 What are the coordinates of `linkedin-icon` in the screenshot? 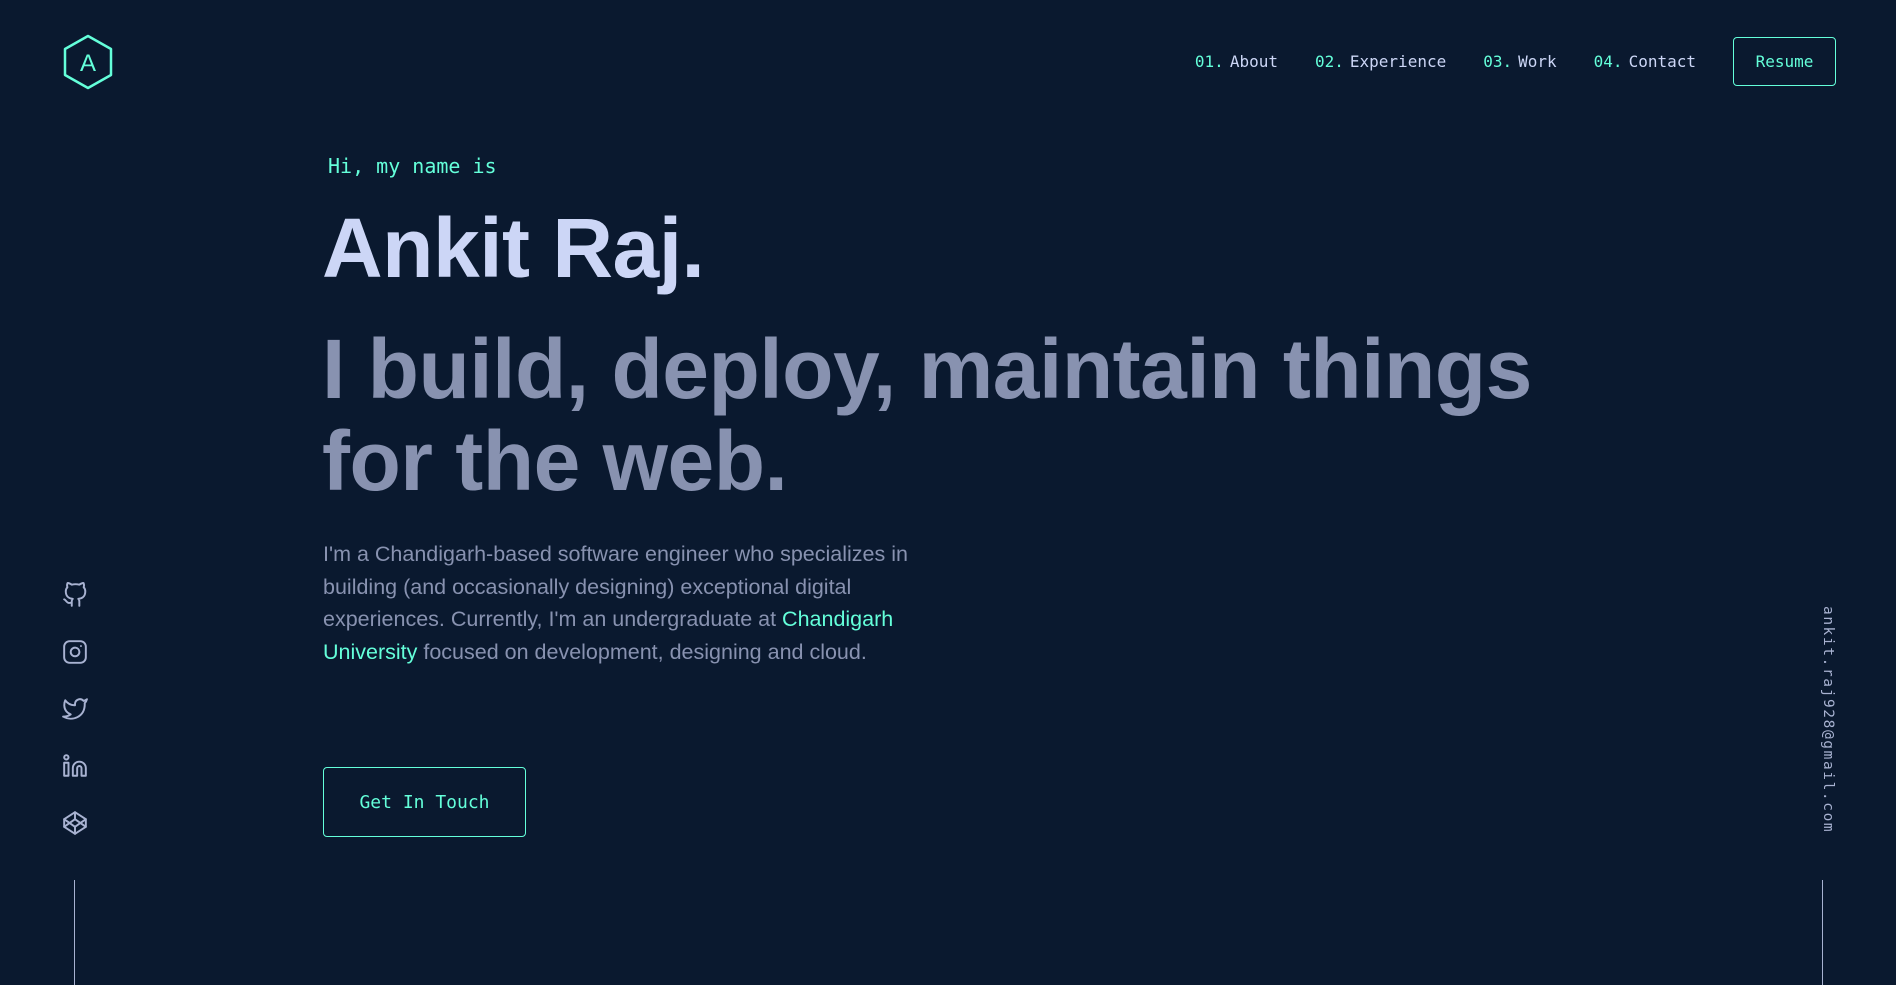 It's located at (75, 765).